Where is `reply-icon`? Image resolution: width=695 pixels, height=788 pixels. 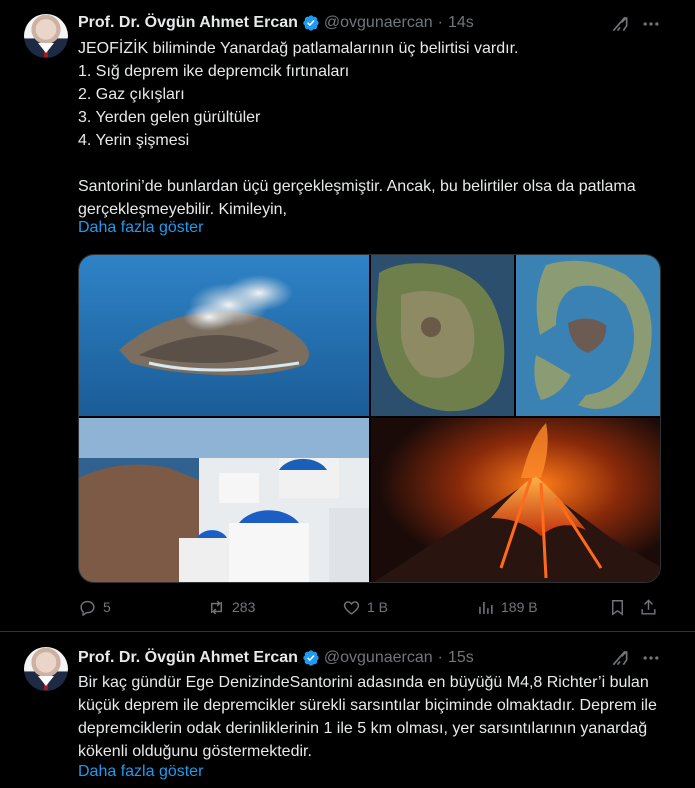 reply-icon is located at coordinates (87, 608).